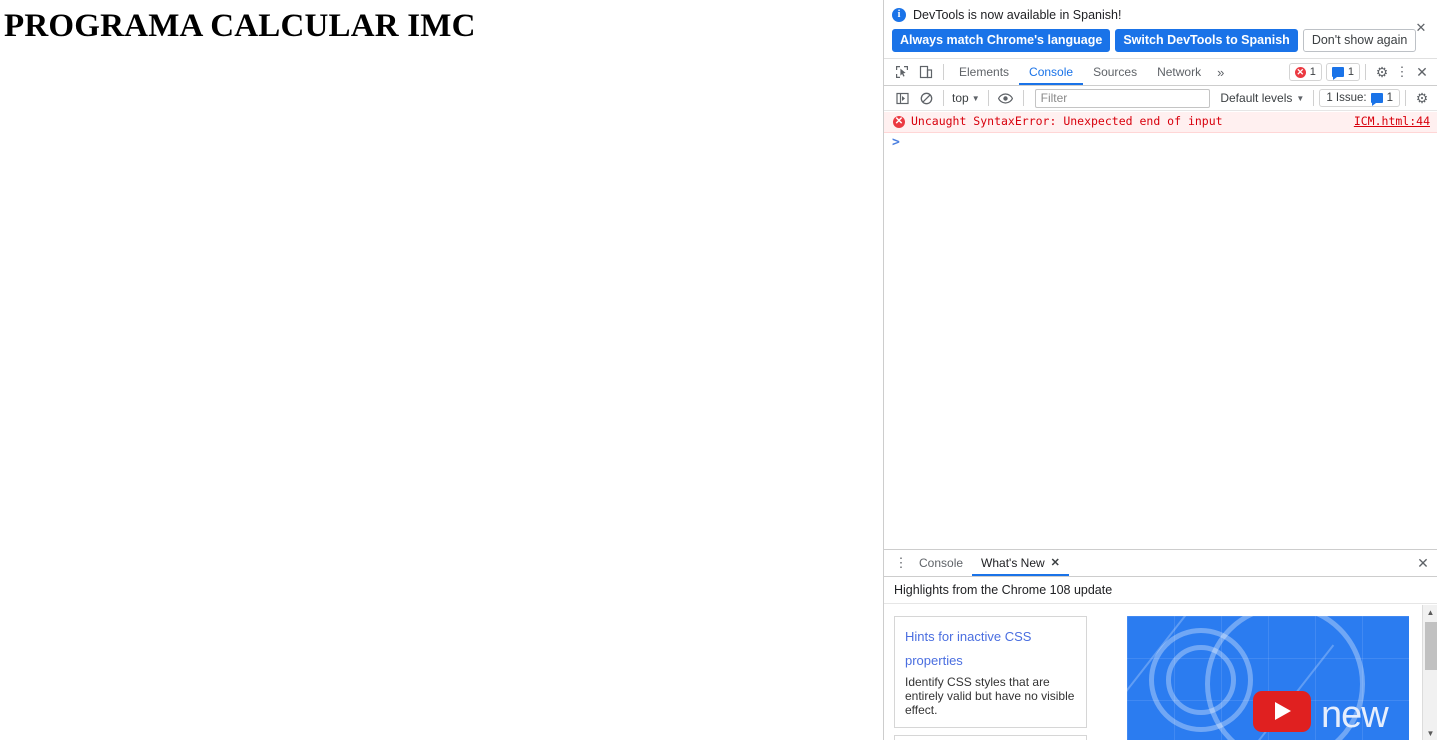  What do you see at coordinates (1220, 72) in the screenshot?
I see `more-tabs-chevron-icon: »` at bounding box center [1220, 72].